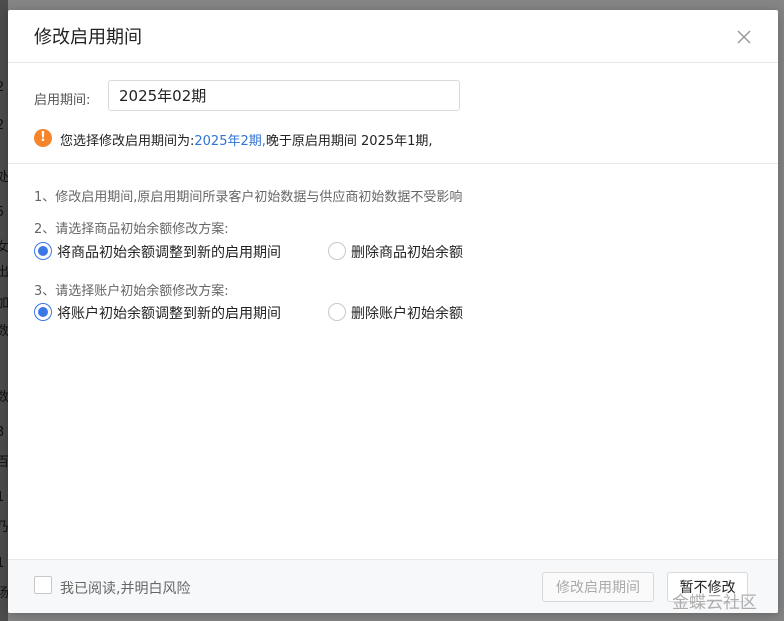 The image size is (784, 621). What do you see at coordinates (407, 314) in the screenshot?
I see `radio-label: 删除账户初始余额` at bounding box center [407, 314].